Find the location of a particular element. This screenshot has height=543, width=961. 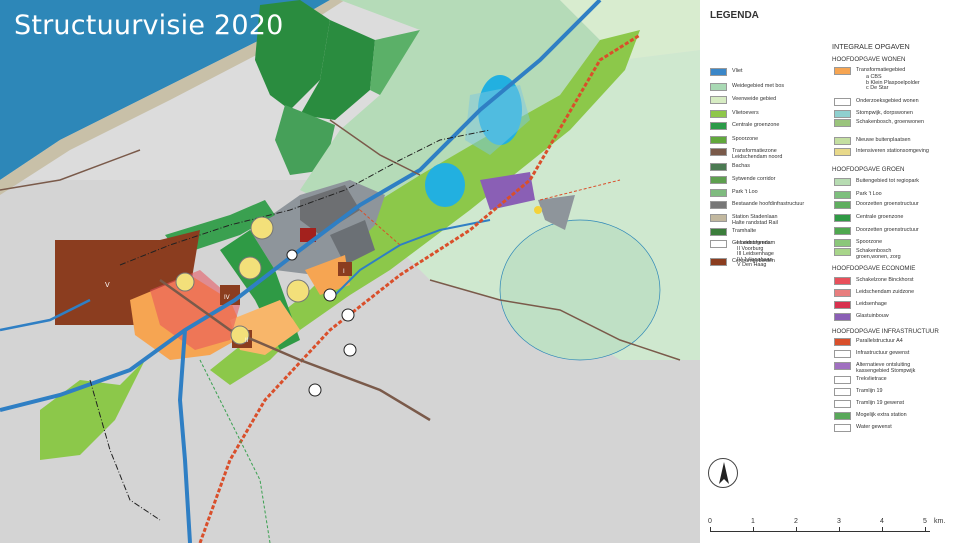

legend-infra-item-label: Tramlijn 19 is located at coordinates (869, 391).